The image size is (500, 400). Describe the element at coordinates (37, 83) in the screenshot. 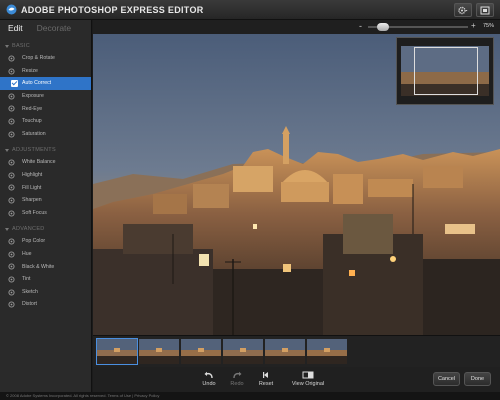

I see `tool-item-label: Auto Correct` at that location.